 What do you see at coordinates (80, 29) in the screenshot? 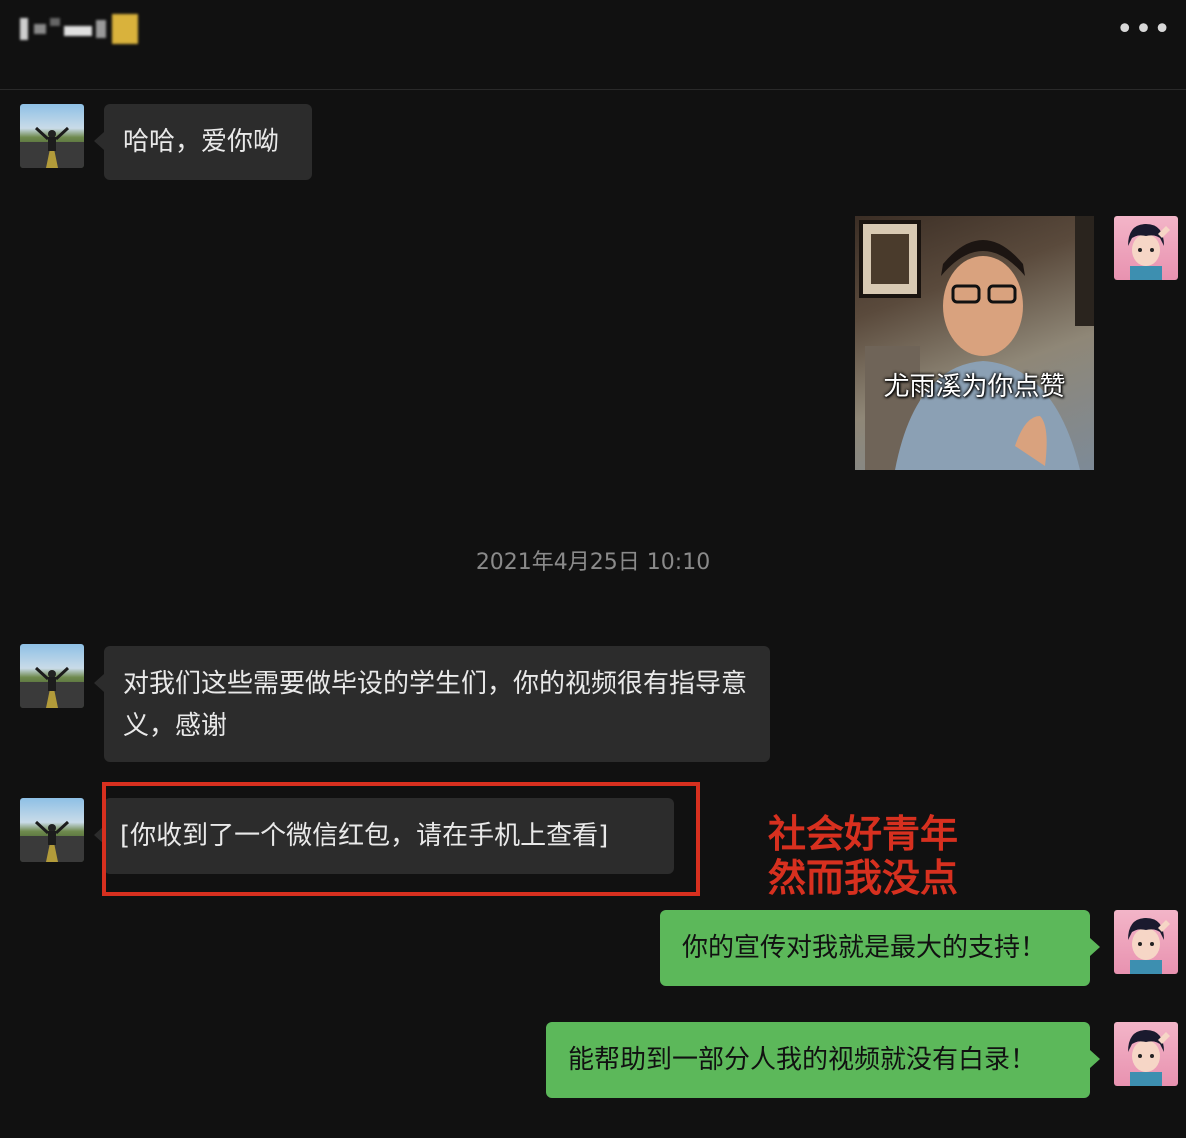
I see `contact-name-redacted` at bounding box center [80, 29].